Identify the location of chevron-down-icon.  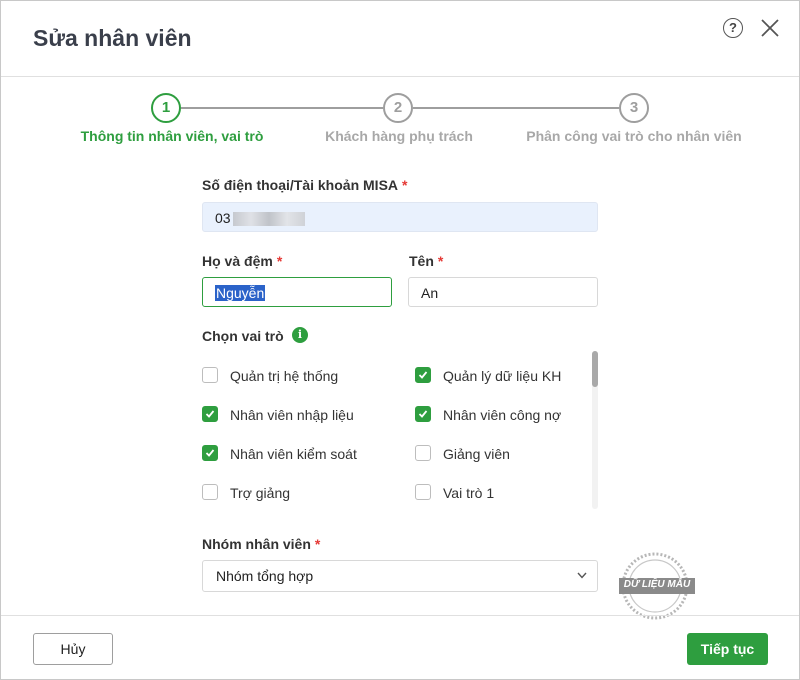
(582, 575).